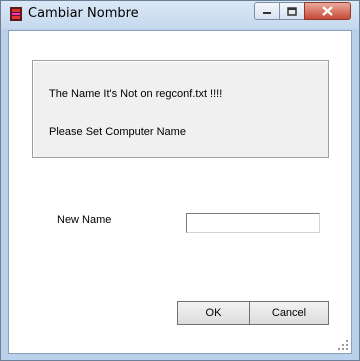 The width and height of the screenshot is (360, 361). What do you see at coordinates (83, 13) in the screenshot?
I see `window-title: Cambiar Nombre` at bounding box center [83, 13].